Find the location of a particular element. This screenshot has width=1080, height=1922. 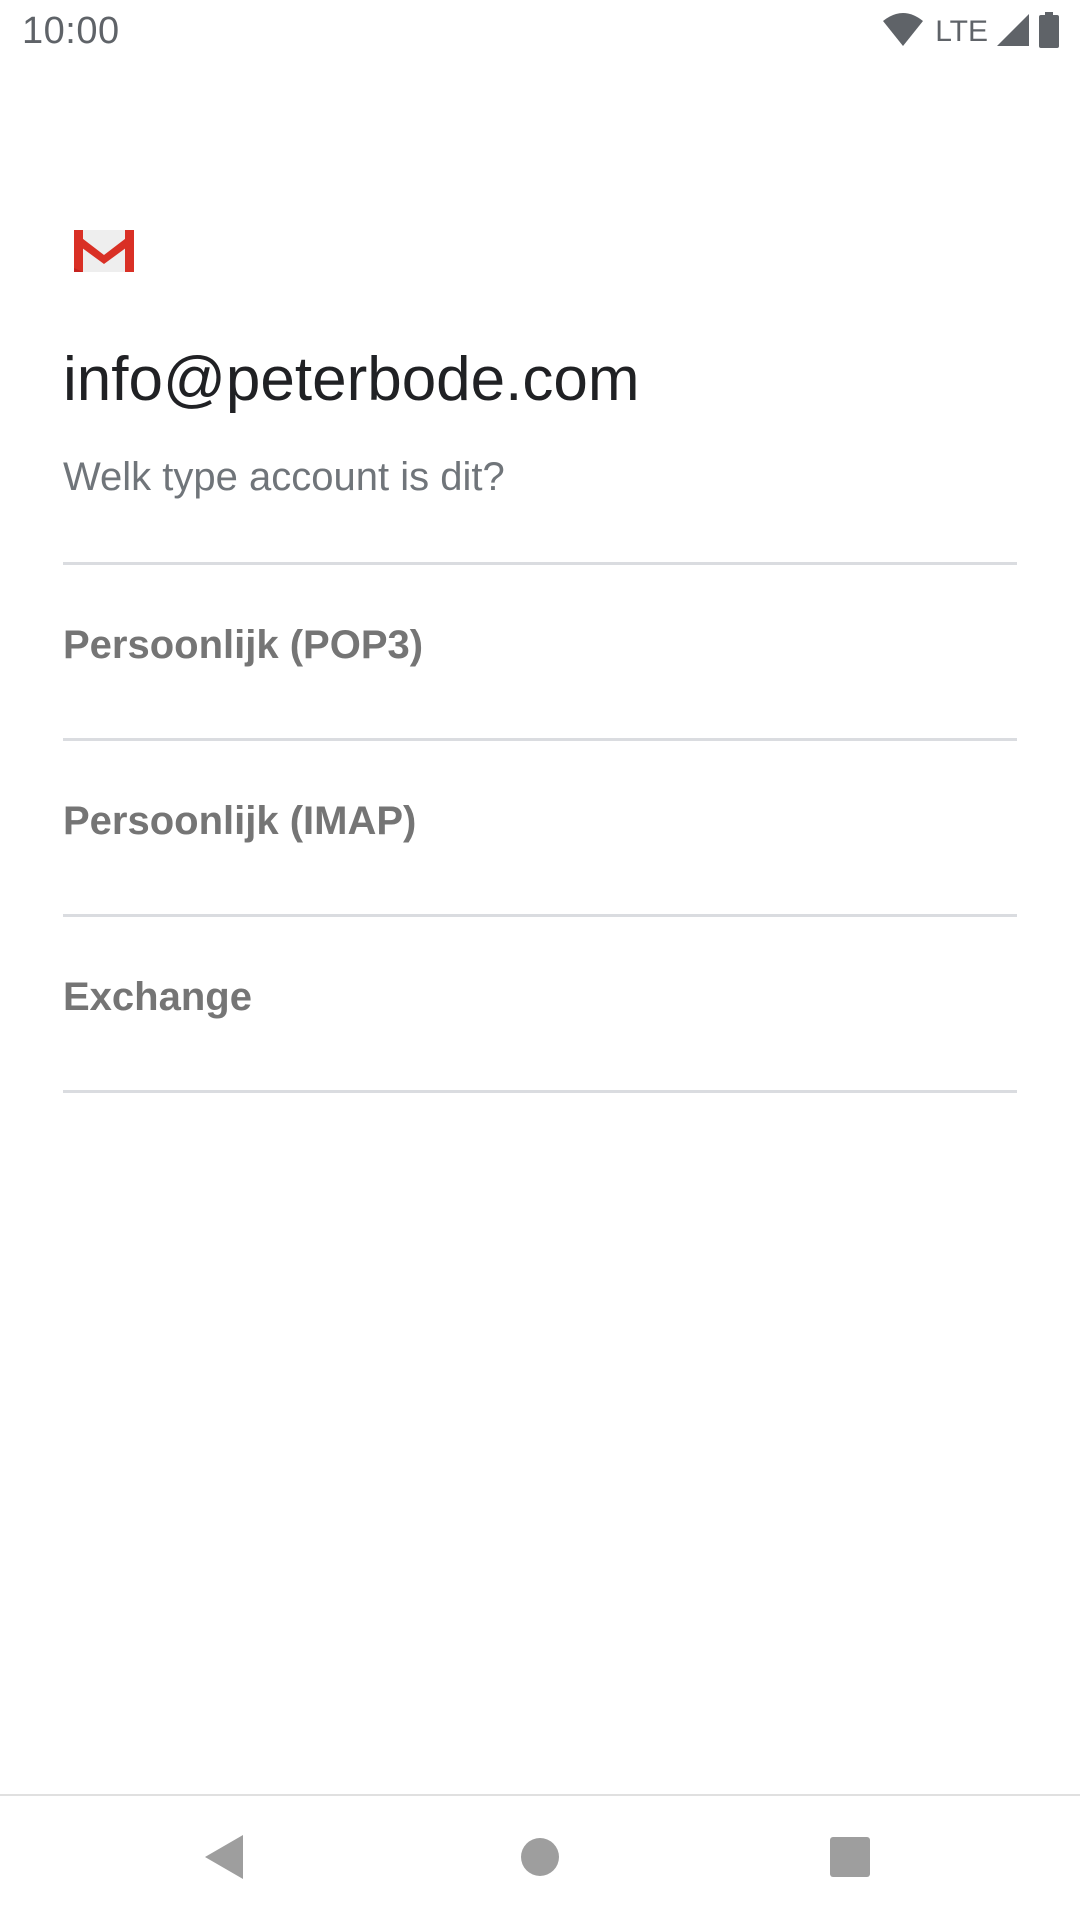

wifi-icon is located at coordinates (903, 32).